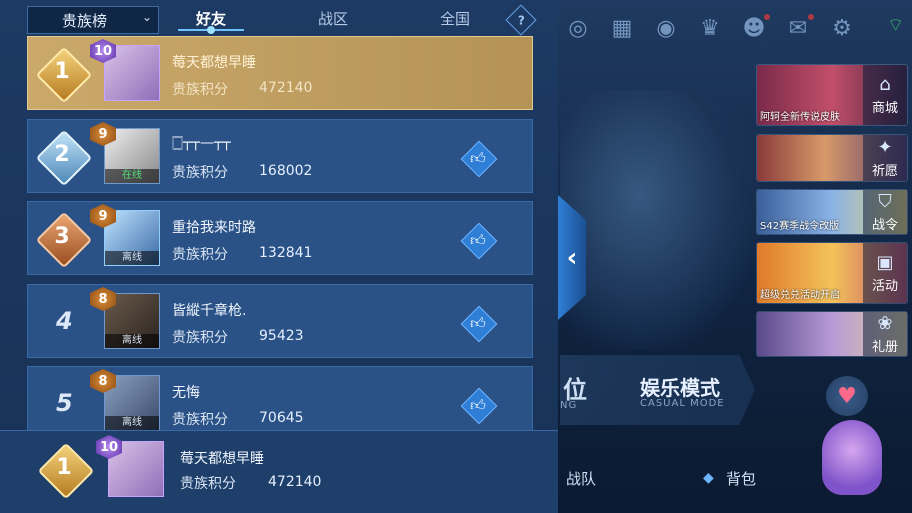 The image size is (912, 513). What do you see at coordinates (885, 84) in the screenshot?
I see `shop-icon: ⌂` at bounding box center [885, 84].